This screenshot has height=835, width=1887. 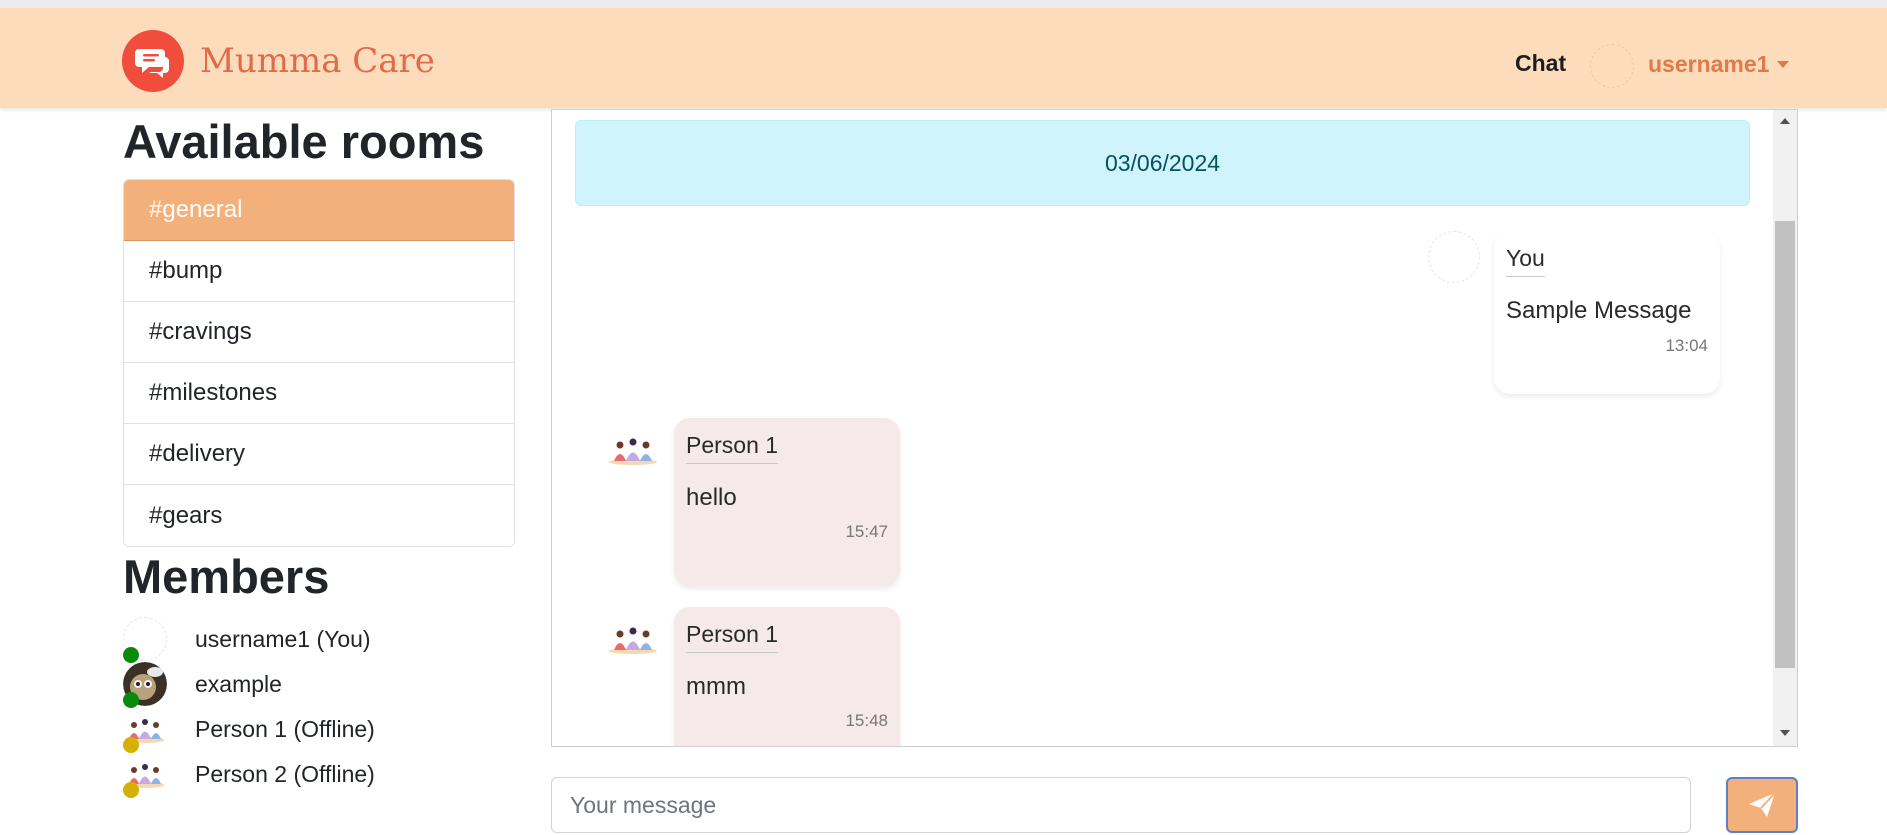 What do you see at coordinates (711, 497) in the screenshot?
I see `message-text: hello` at bounding box center [711, 497].